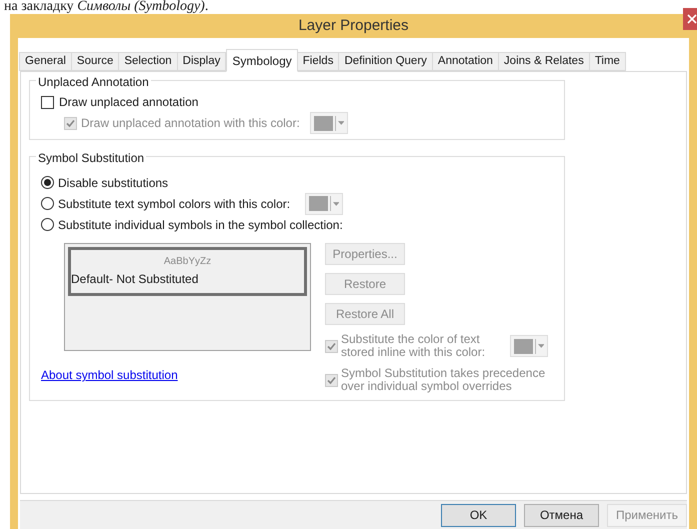 This screenshot has height=529, width=697. I want to click on symbol-label: Default- Not Substituted, so click(134, 279).